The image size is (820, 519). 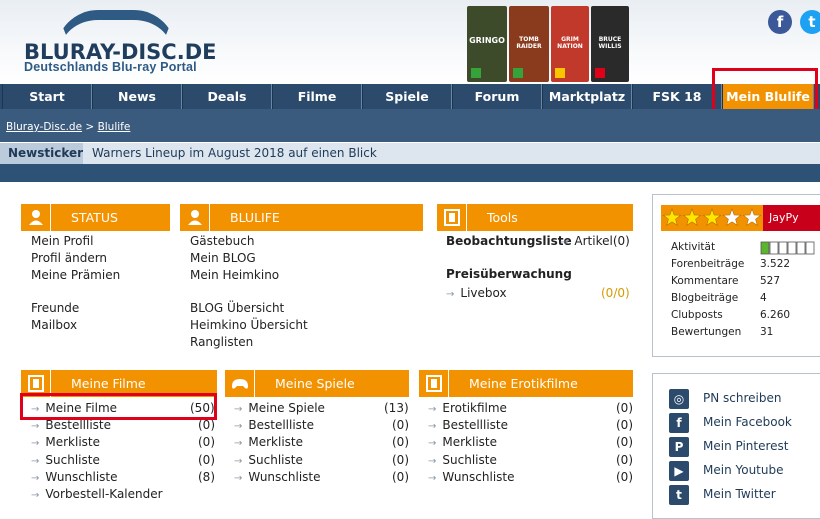 I want to click on link-meine-filme: → Meine Filme, so click(x=74, y=408).